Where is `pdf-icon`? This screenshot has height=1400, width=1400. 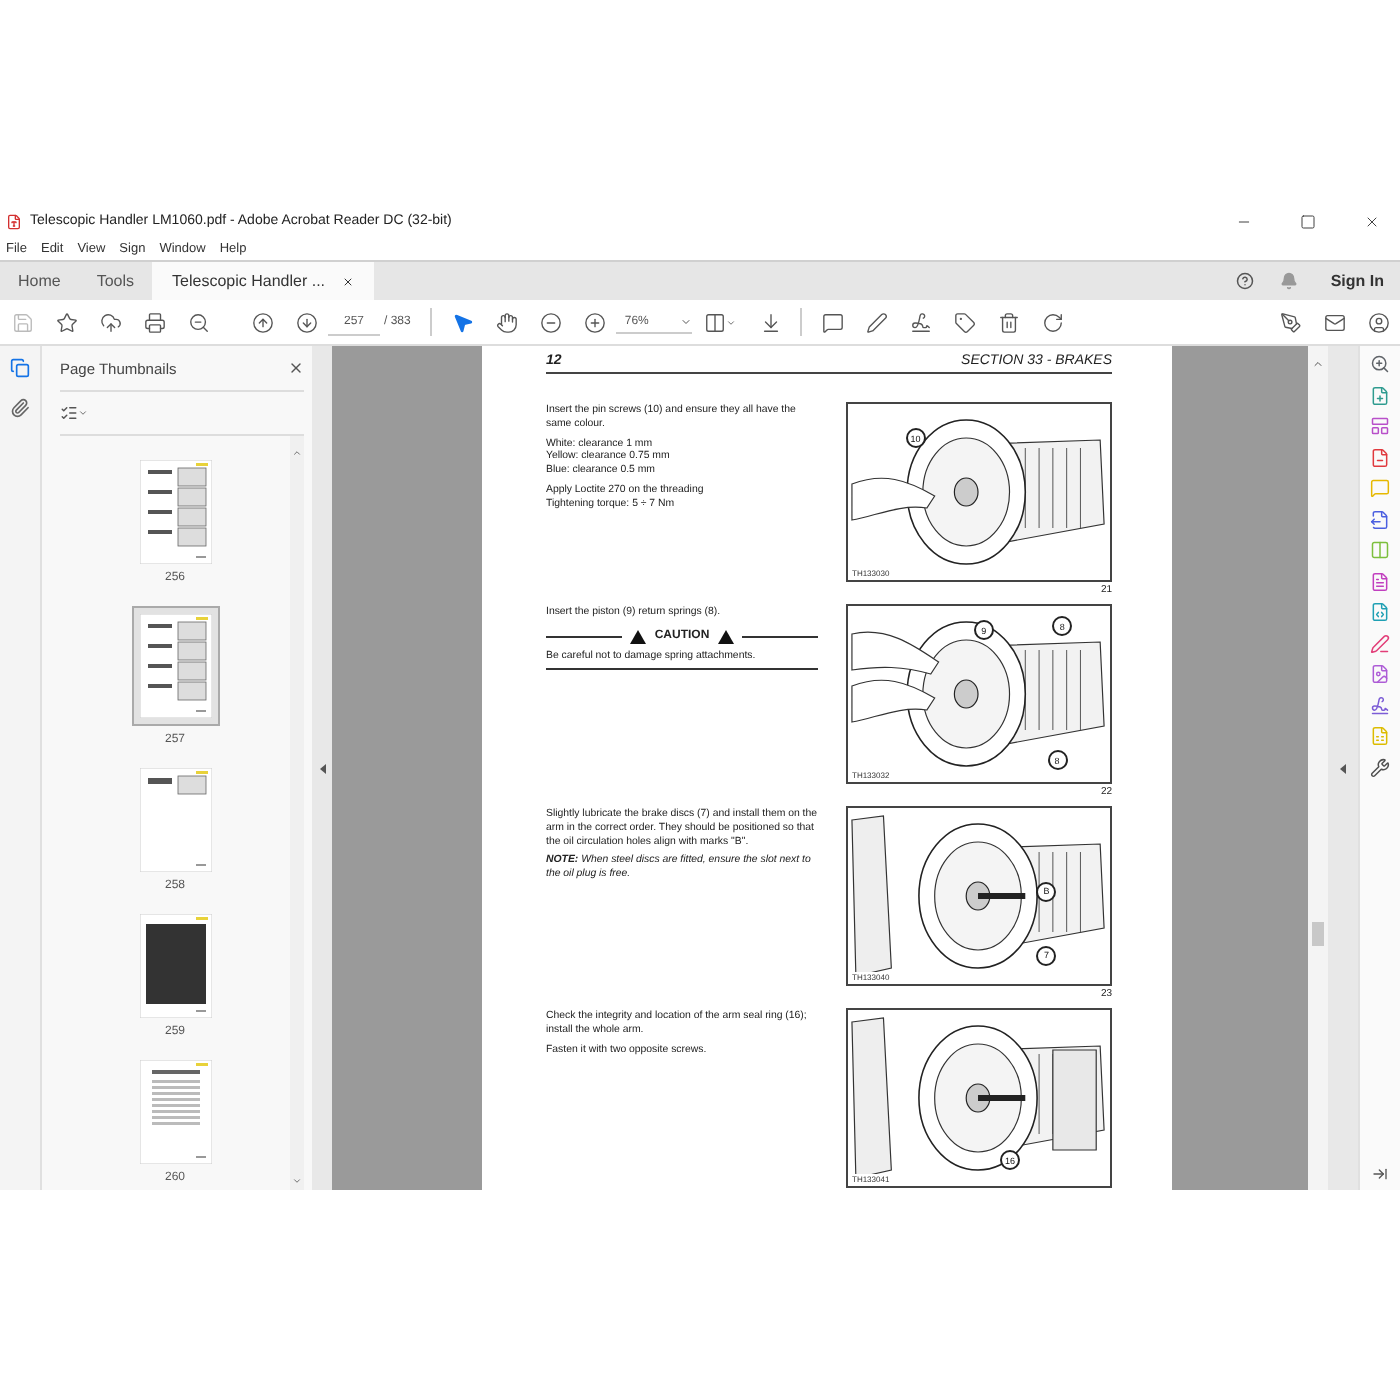 pdf-icon is located at coordinates (14, 221).